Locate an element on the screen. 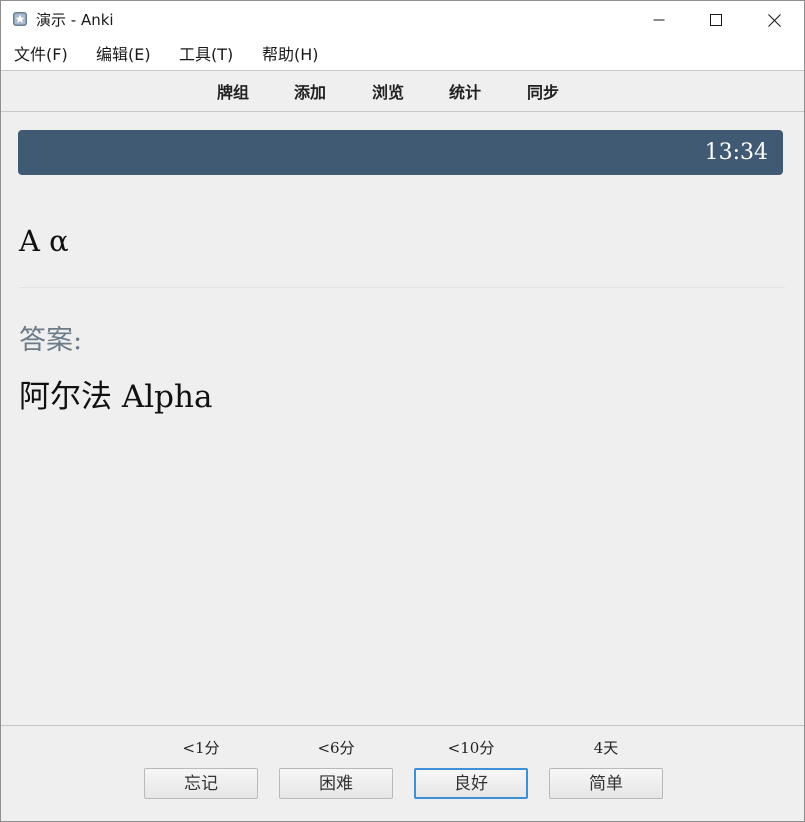  title-bar: 演示 - Anki is located at coordinates (402, 20).